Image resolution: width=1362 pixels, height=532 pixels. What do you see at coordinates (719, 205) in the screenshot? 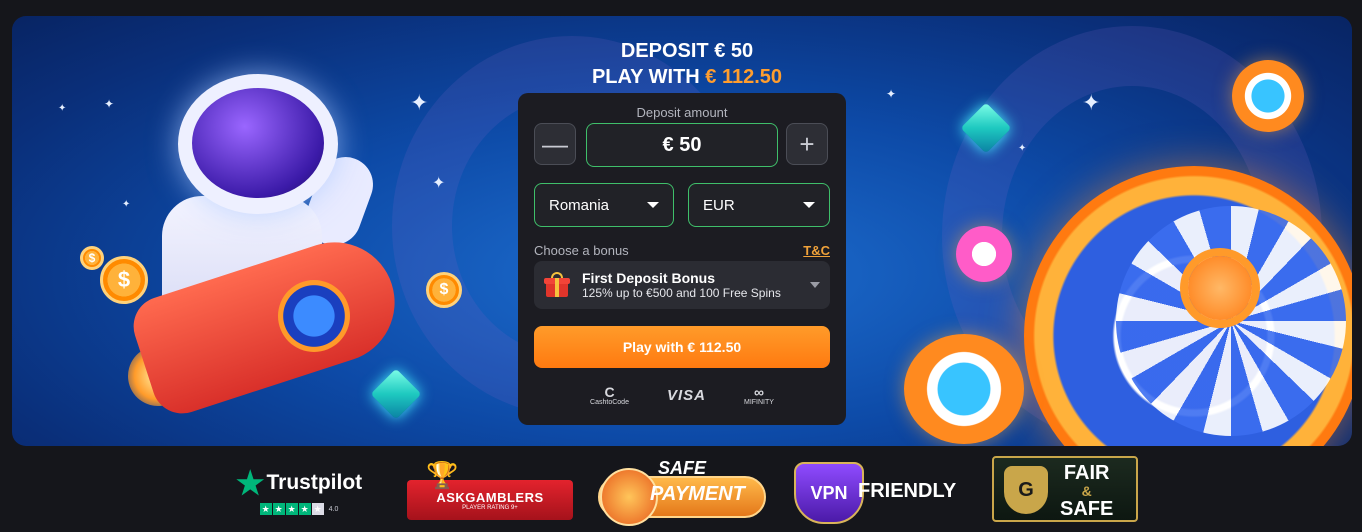
I see `currency-value: EUR` at bounding box center [719, 205].